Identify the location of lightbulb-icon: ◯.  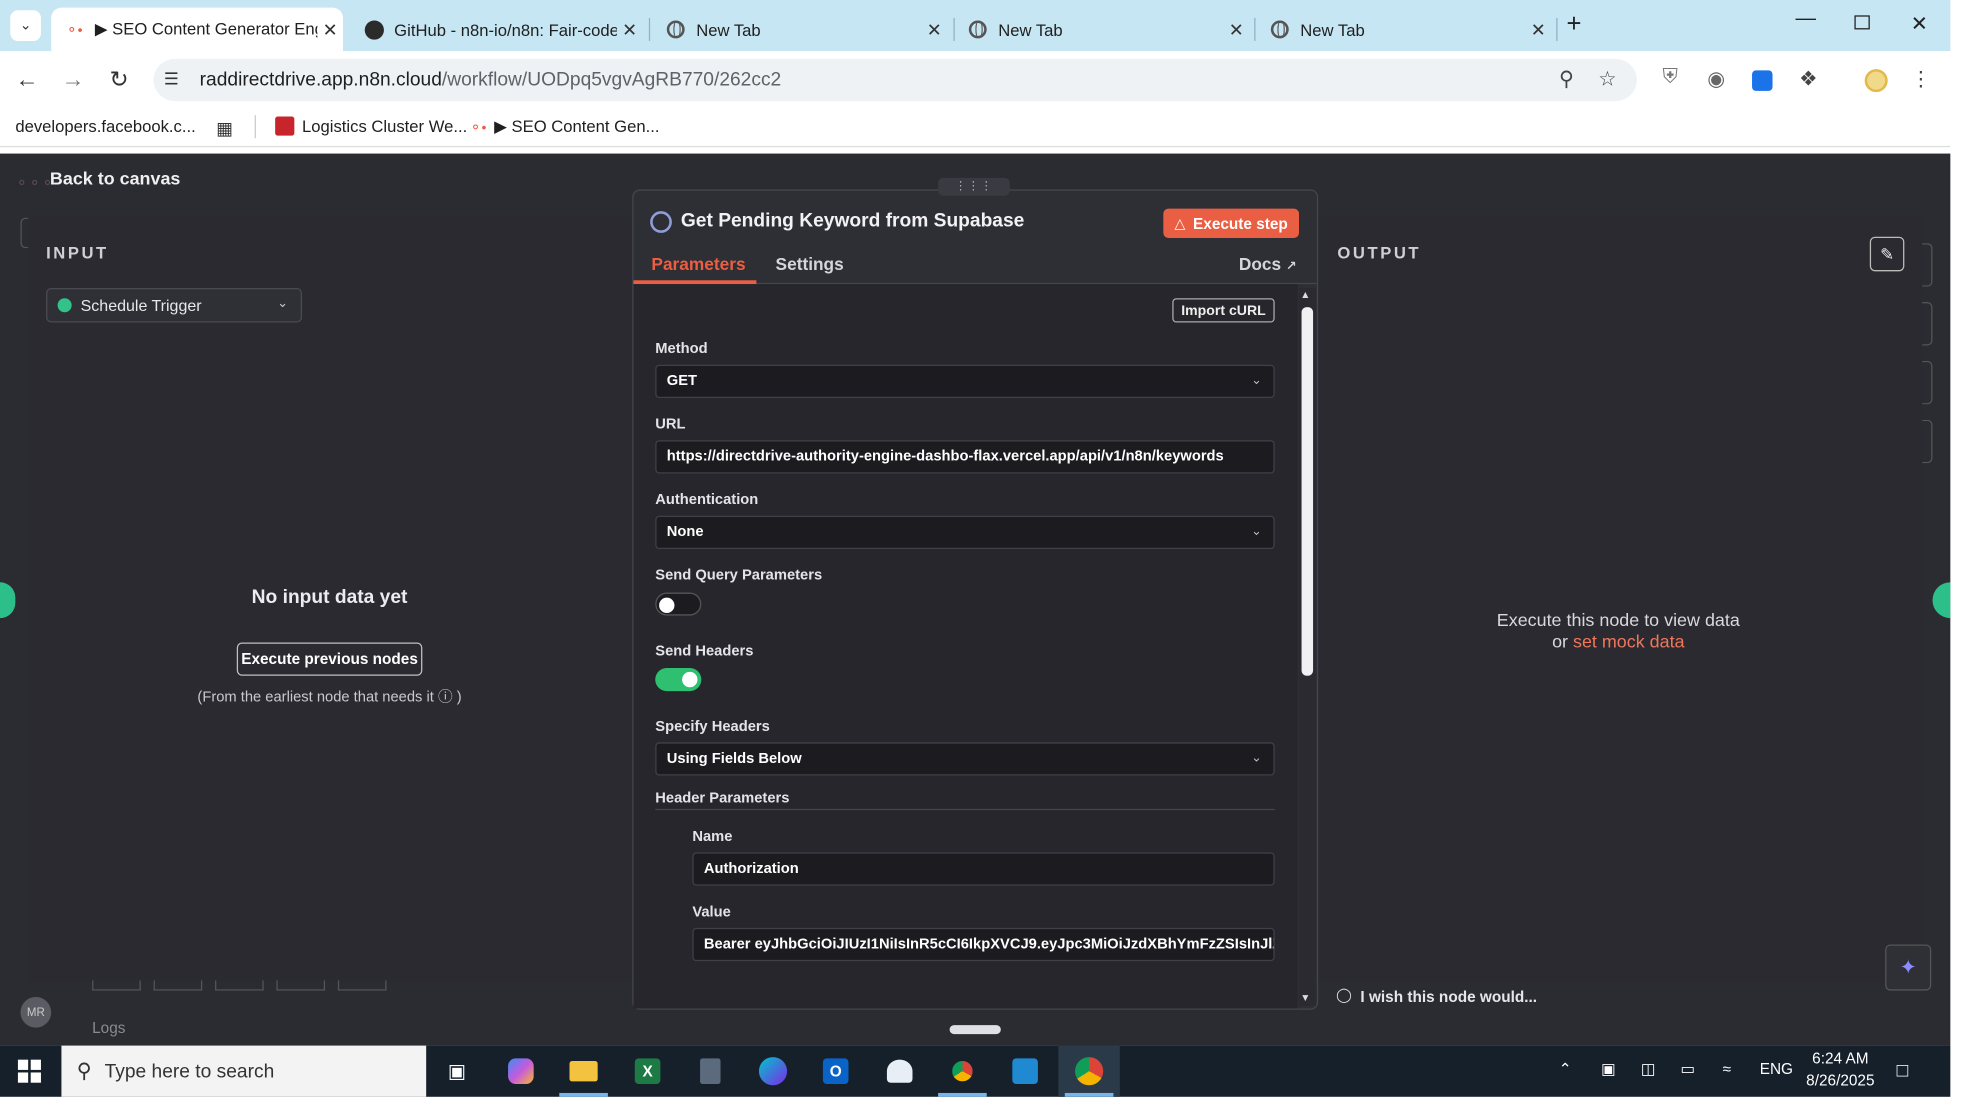
(1344, 996).